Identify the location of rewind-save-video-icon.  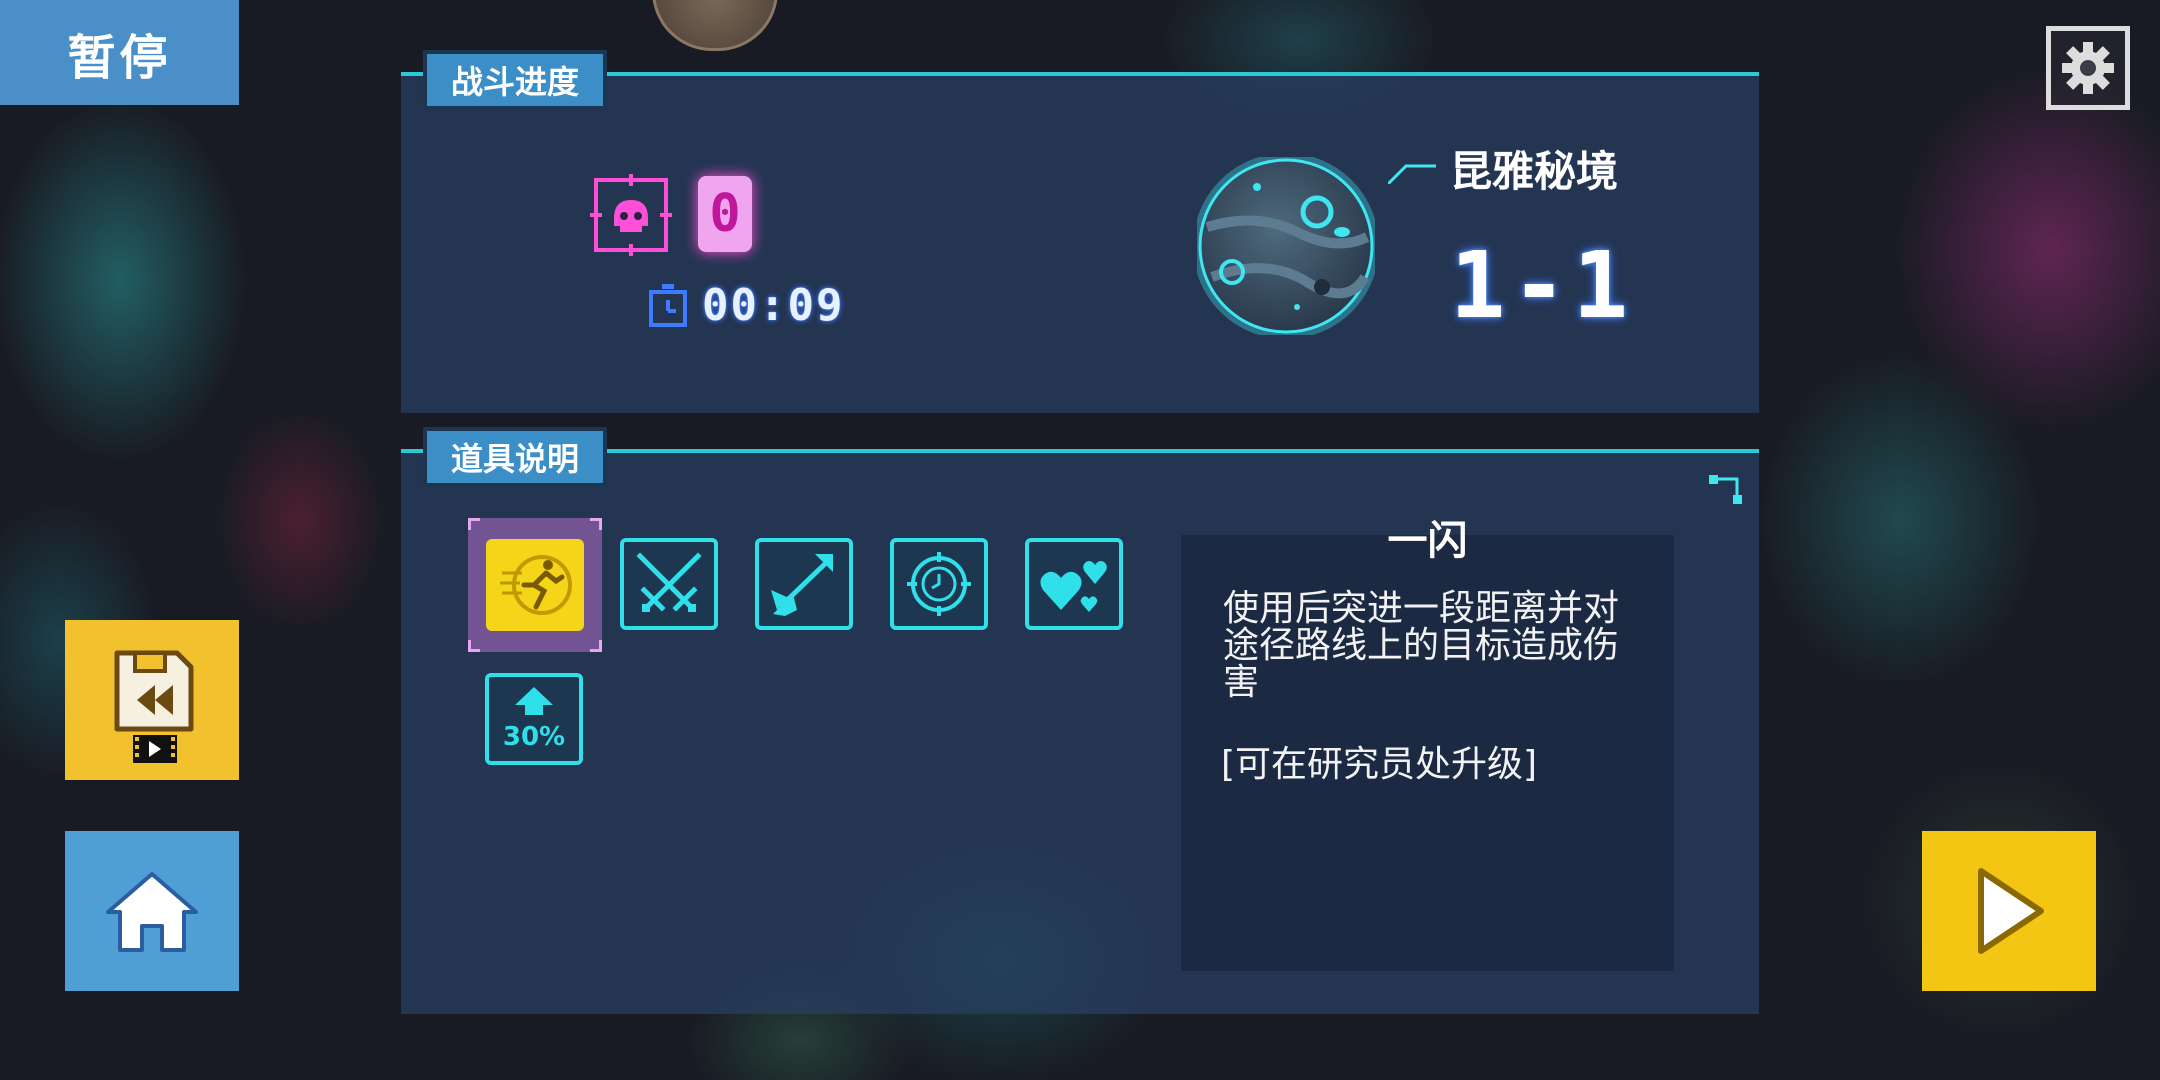
(154, 706).